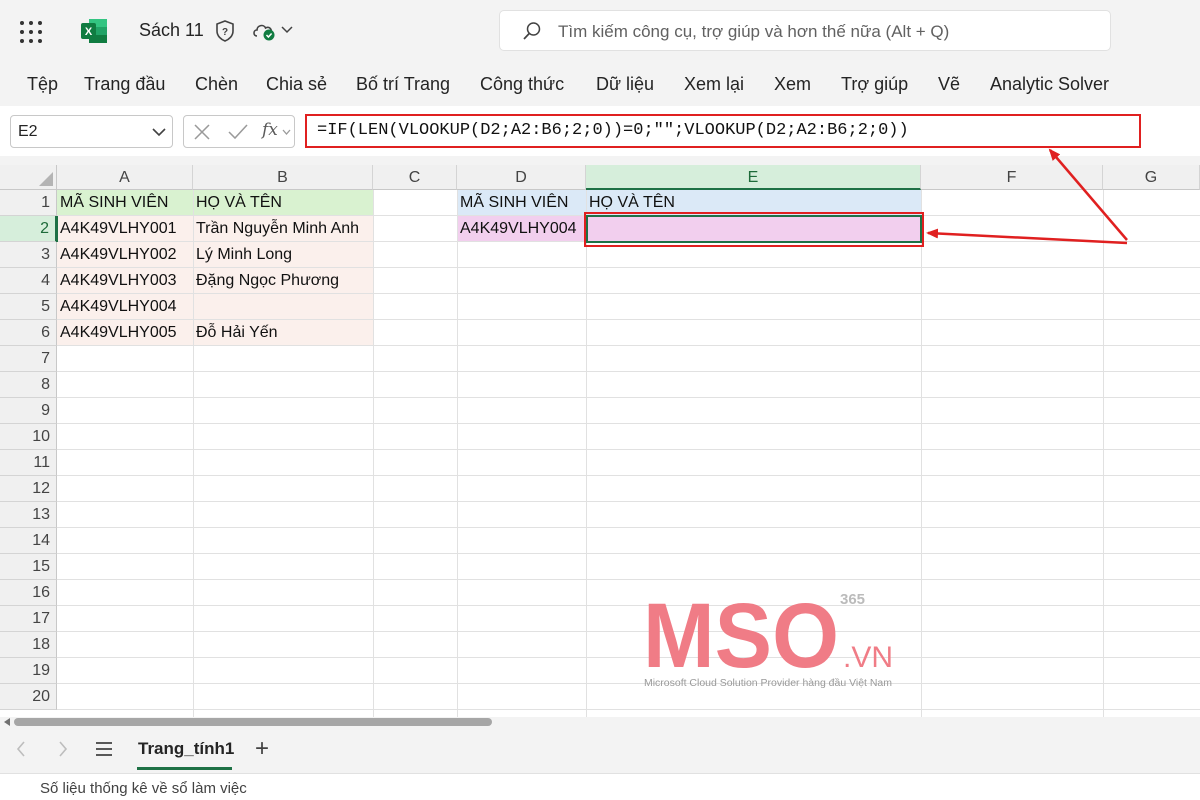  Describe the element at coordinates (600, 750) in the screenshot. I see `sheet-tab-bar: Trang_tính1 +` at that location.